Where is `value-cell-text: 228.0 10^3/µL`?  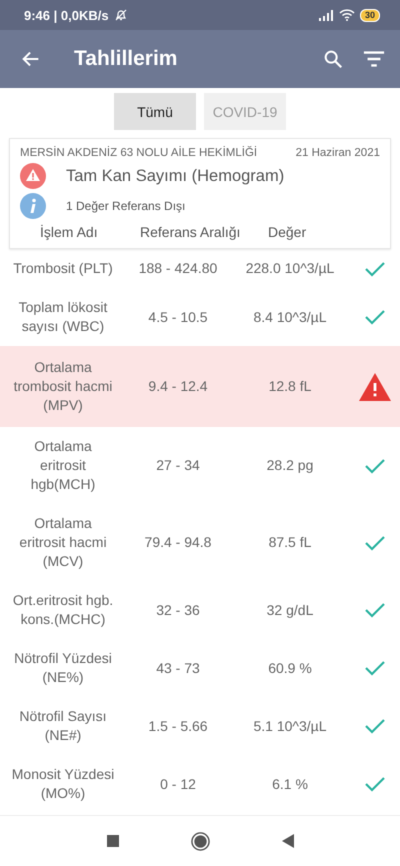
value-cell-text: 228.0 10^3/µL is located at coordinates (290, 268).